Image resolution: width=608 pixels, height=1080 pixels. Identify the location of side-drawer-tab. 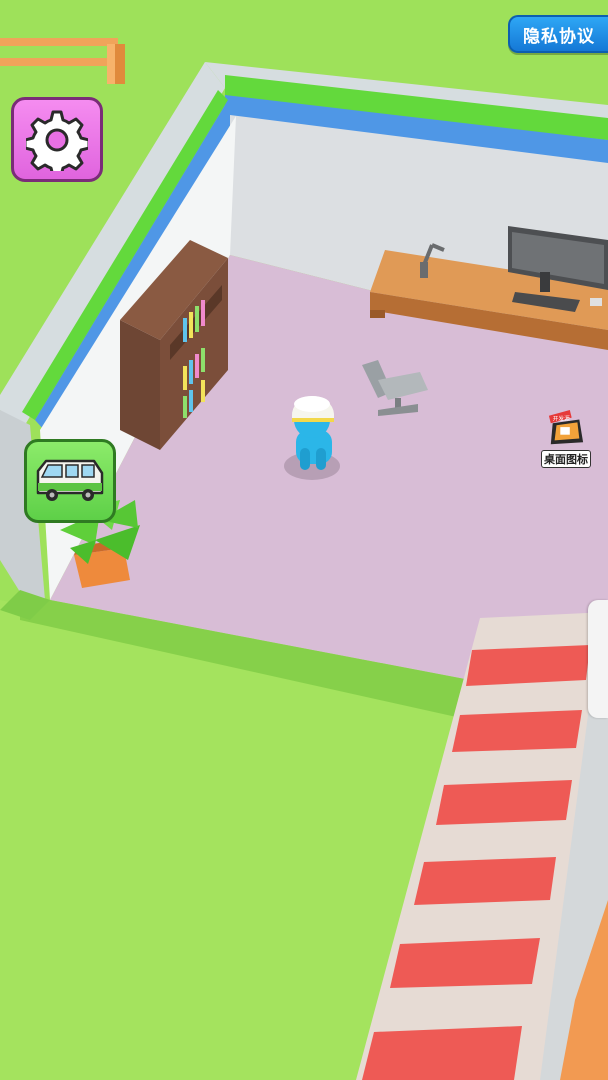
(598, 659).